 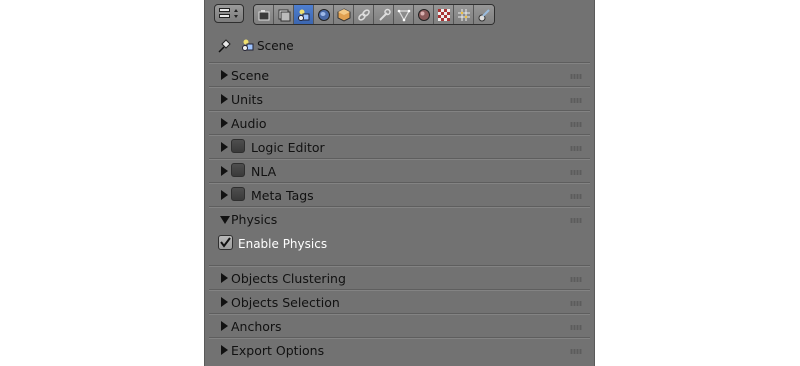 What do you see at coordinates (248, 45) in the screenshot?
I see `scene-context-icon` at bounding box center [248, 45].